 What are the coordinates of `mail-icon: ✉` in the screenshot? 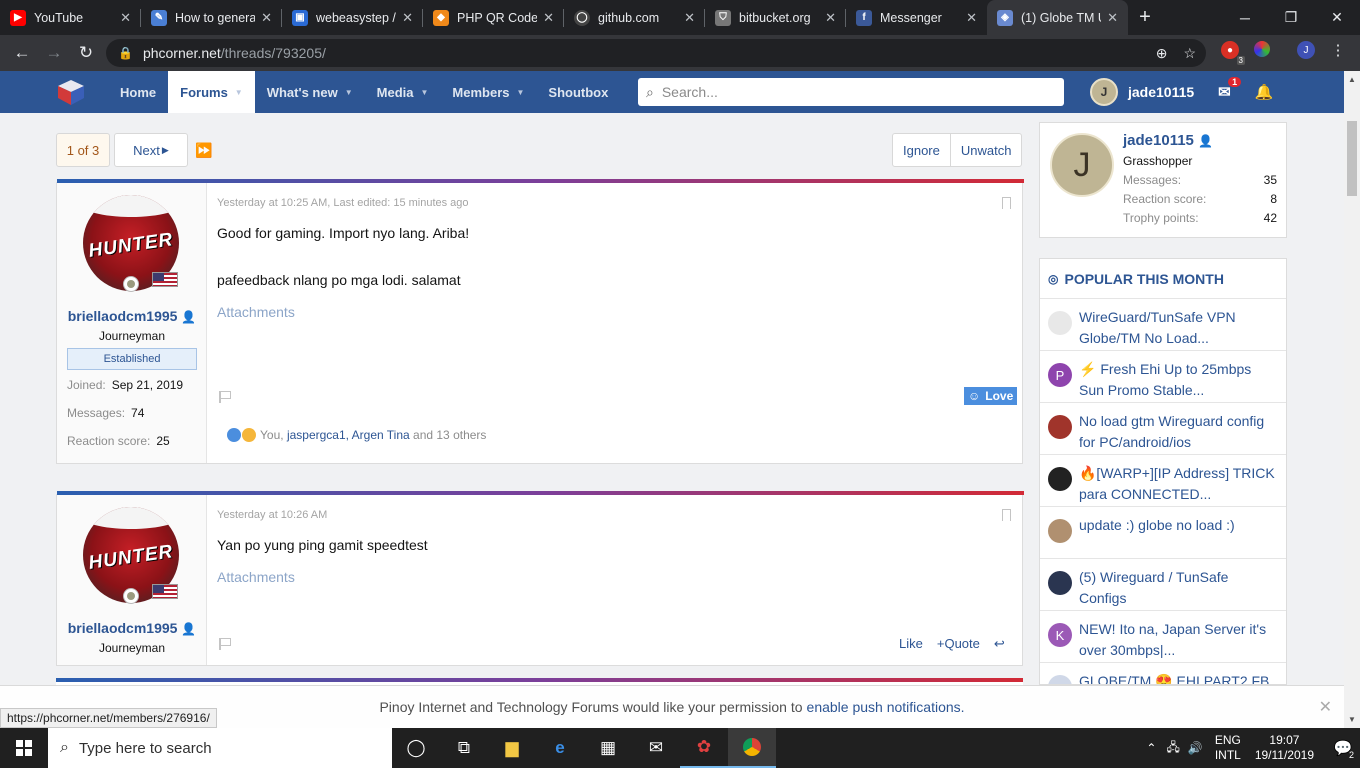 It's located at (656, 748).